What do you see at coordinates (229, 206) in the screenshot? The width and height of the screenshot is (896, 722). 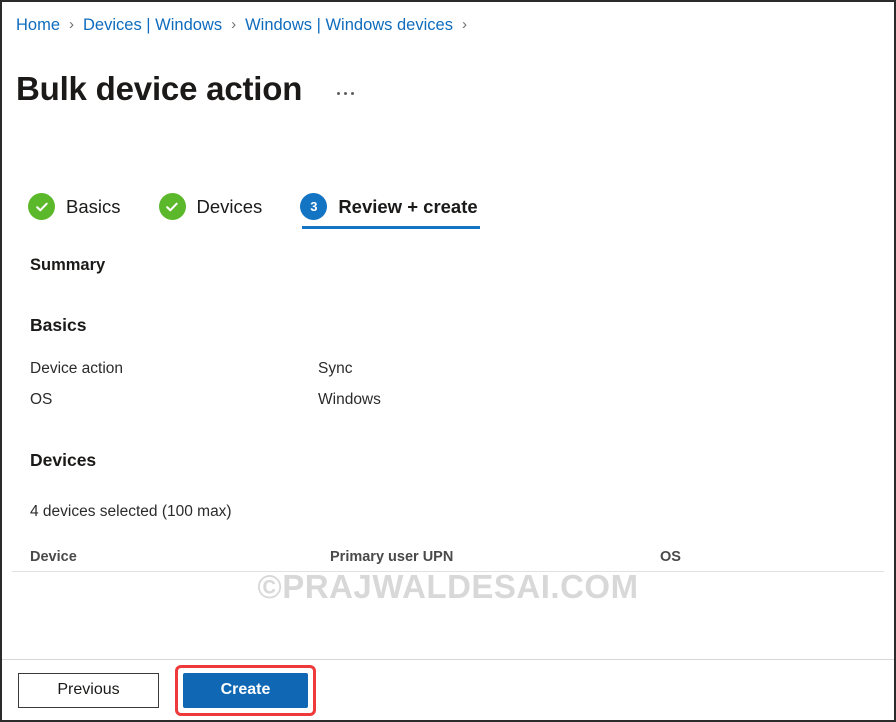 I see `wizard-step-label: Devices` at bounding box center [229, 206].